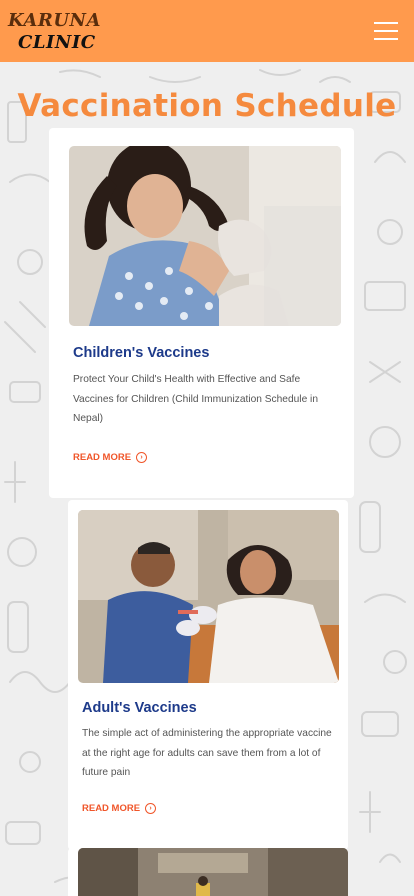  Describe the element at coordinates (213, 872) in the screenshot. I see `street-scene-photo` at that location.